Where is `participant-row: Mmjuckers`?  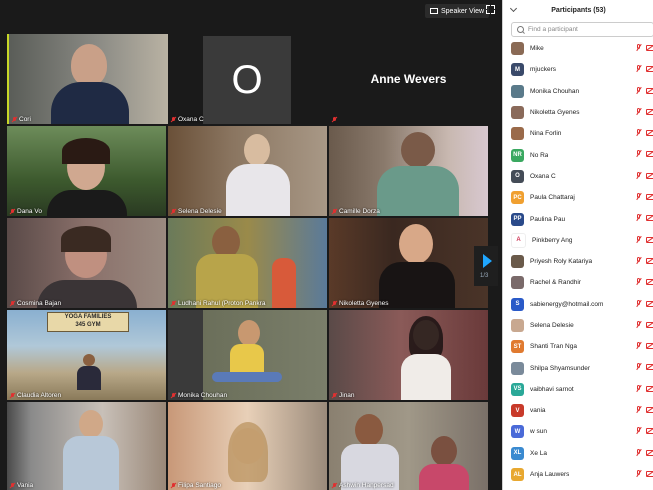 participant-row: Mmjuckers is located at coordinates (578, 69).